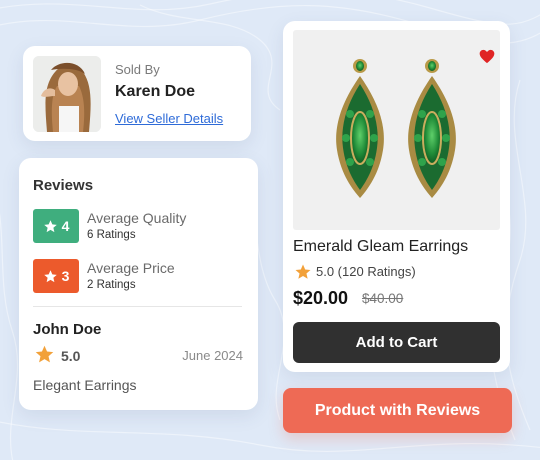 Image resolution: width=540 pixels, height=460 pixels. What do you see at coordinates (137, 218) in the screenshot?
I see `quality-label: Average Quality` at bounding box center [137, 218].